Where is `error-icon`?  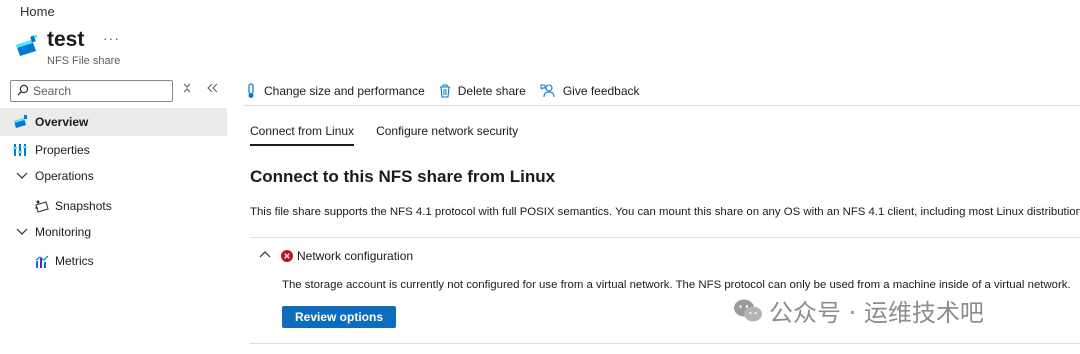 error-icon is located at coordinates (287, 257).